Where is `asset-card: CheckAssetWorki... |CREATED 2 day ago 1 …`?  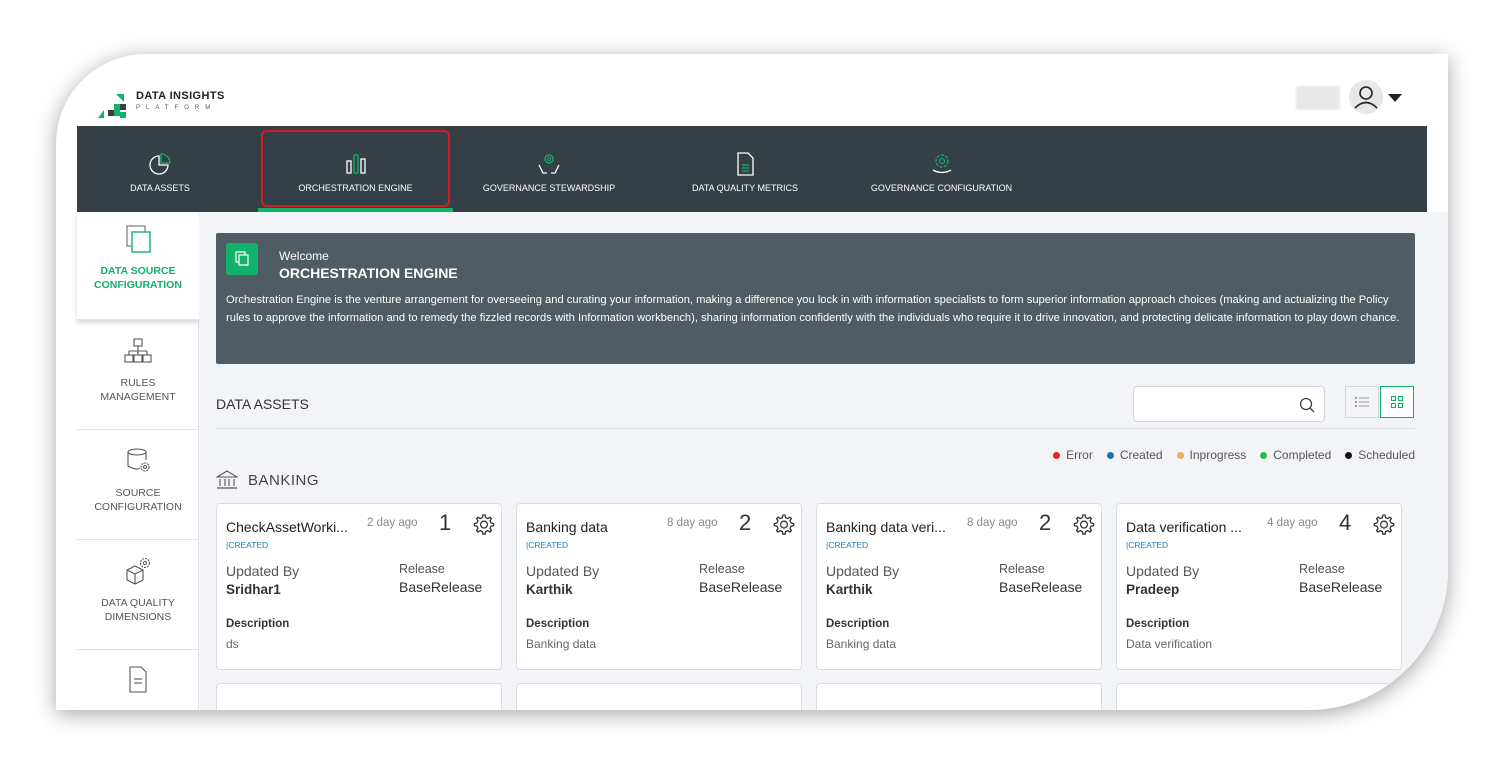
asset-card: CheckAssetWorki... |CREATED 2 day ago 1 … is located at coordinates (359, 586).